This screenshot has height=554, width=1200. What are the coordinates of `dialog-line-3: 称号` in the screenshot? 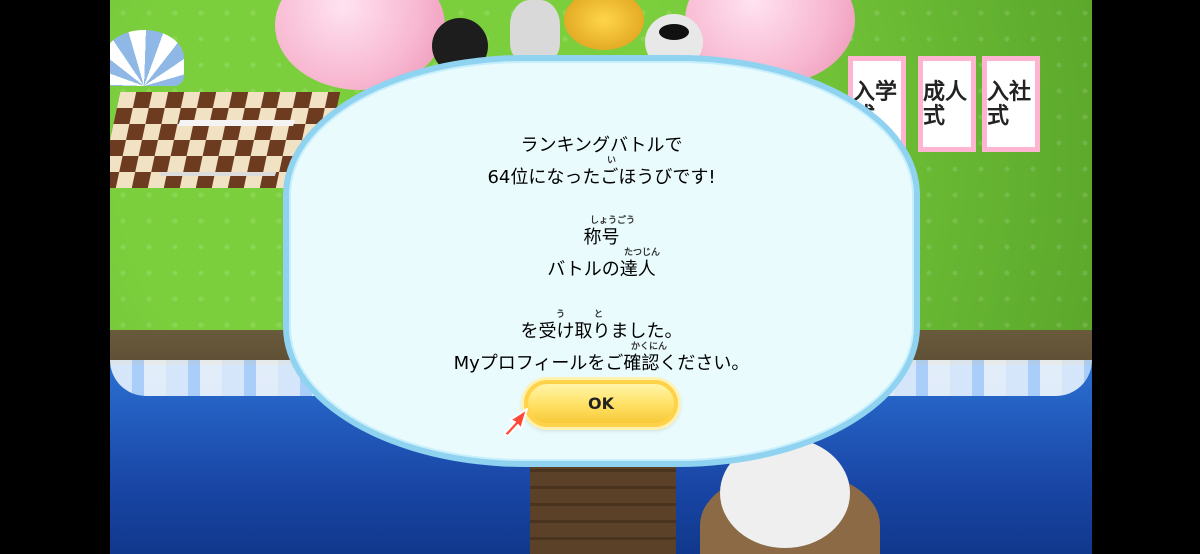 It's located at (601, 237).